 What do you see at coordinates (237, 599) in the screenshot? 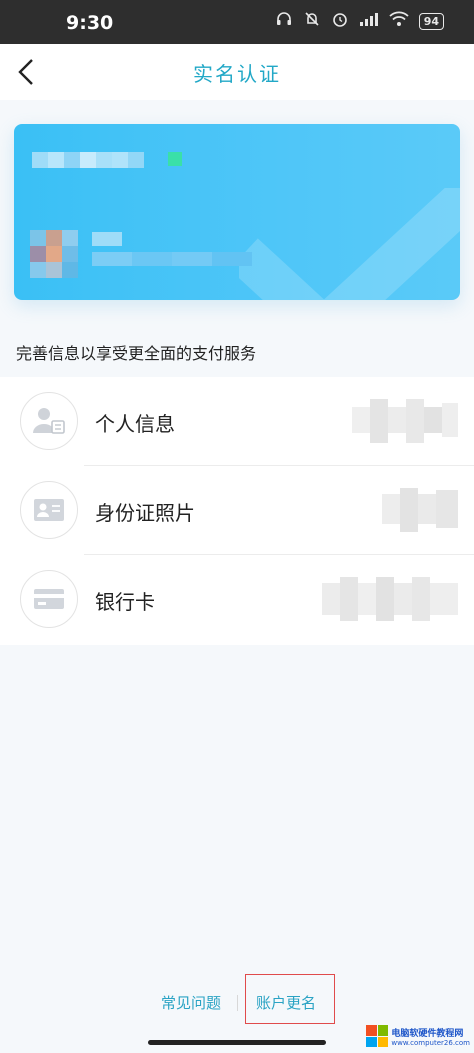
I see `list-item-bank-card: 银行卡` at bounding box center [237, 599].